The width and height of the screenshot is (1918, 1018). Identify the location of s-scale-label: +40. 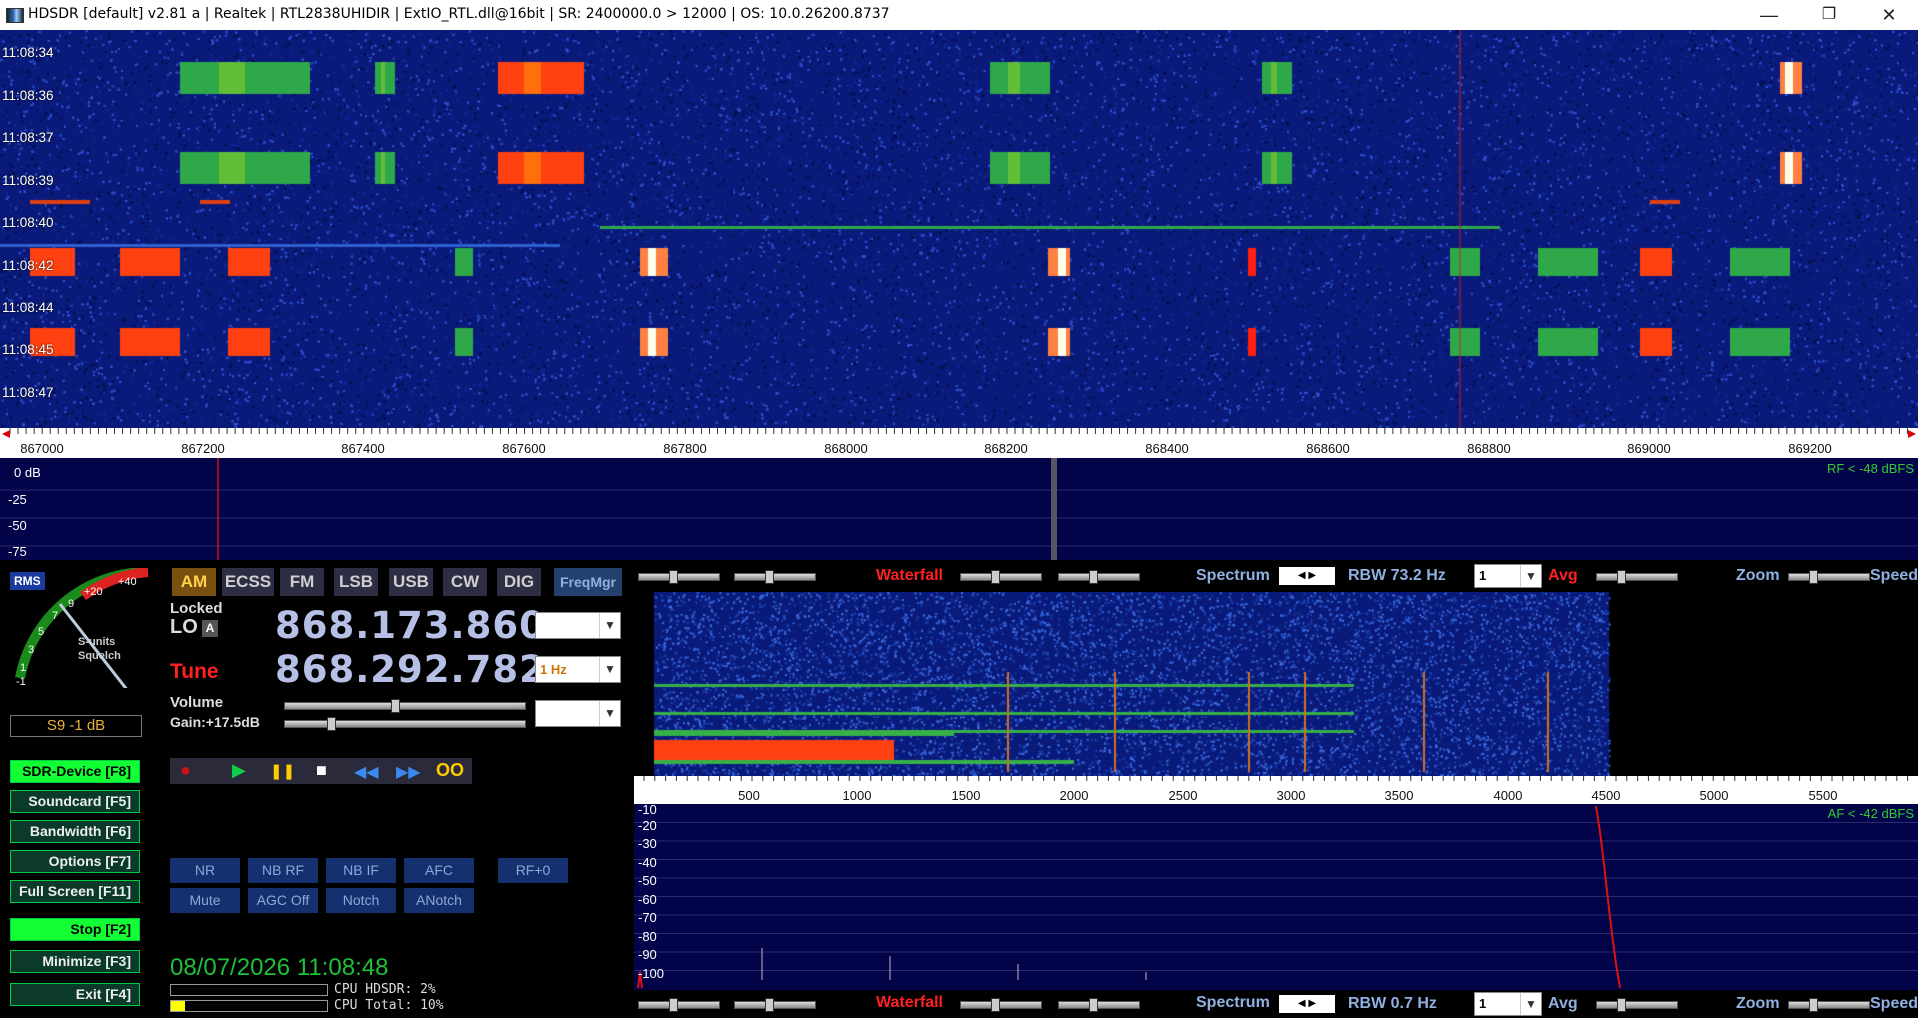
(127, 582).